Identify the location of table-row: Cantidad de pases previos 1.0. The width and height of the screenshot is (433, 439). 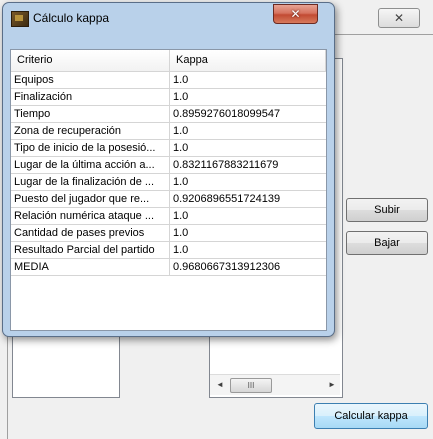
(168, 233).